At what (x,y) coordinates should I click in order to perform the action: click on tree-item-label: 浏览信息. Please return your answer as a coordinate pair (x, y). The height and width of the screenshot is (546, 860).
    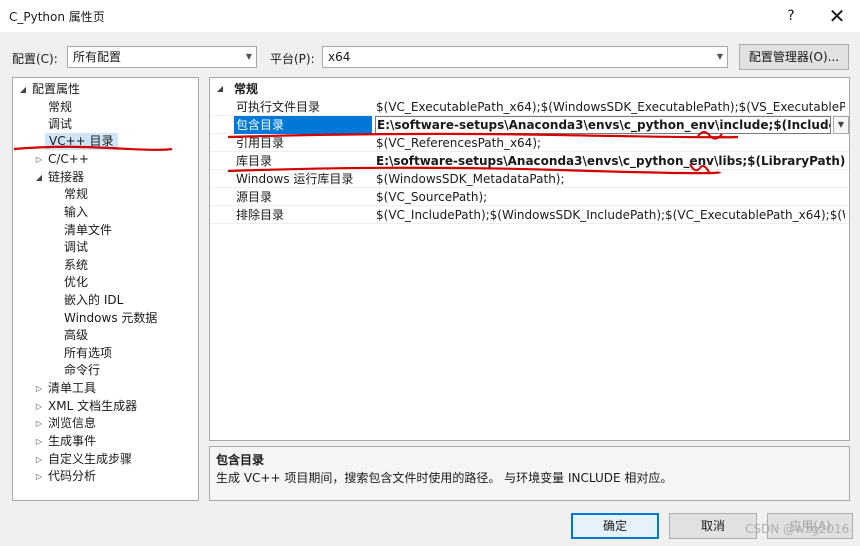
    Looking at the image, I should click on (72, 423).